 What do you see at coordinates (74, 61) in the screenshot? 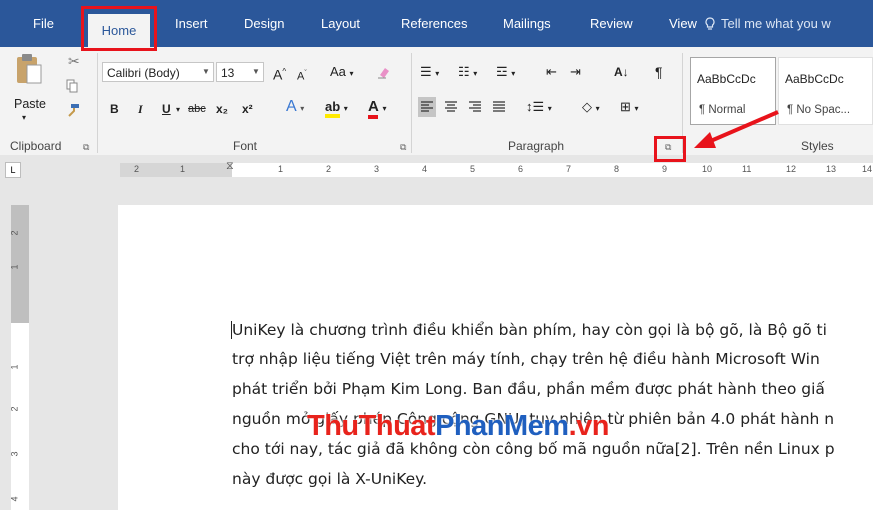
I see `cut-icon: ✂` at bounding box center [74, 61].